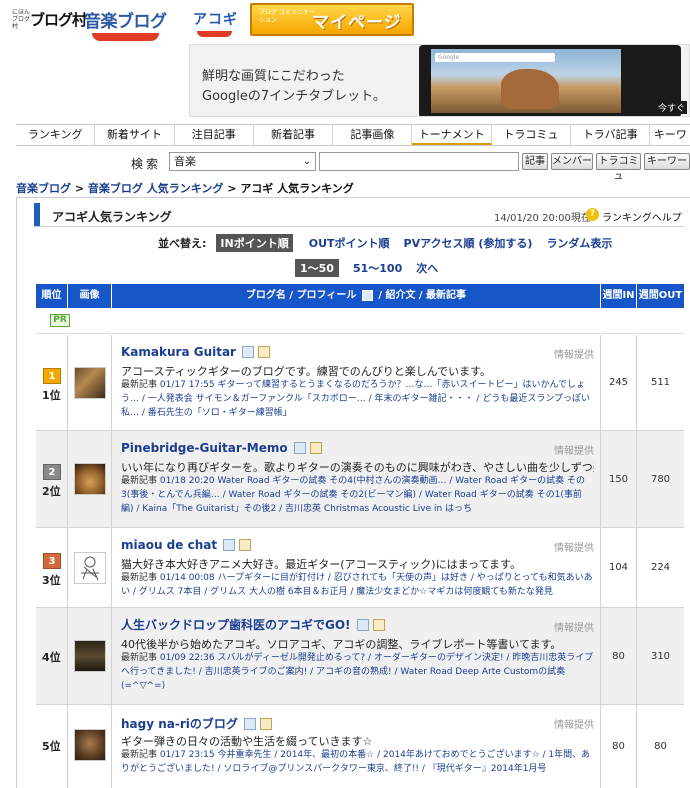 Image resolution: width=690 pixels, height=788 pixels. Describe the element at coordinates (51, 580) in the screenshot. I see `rank-label: 3位` at that location.